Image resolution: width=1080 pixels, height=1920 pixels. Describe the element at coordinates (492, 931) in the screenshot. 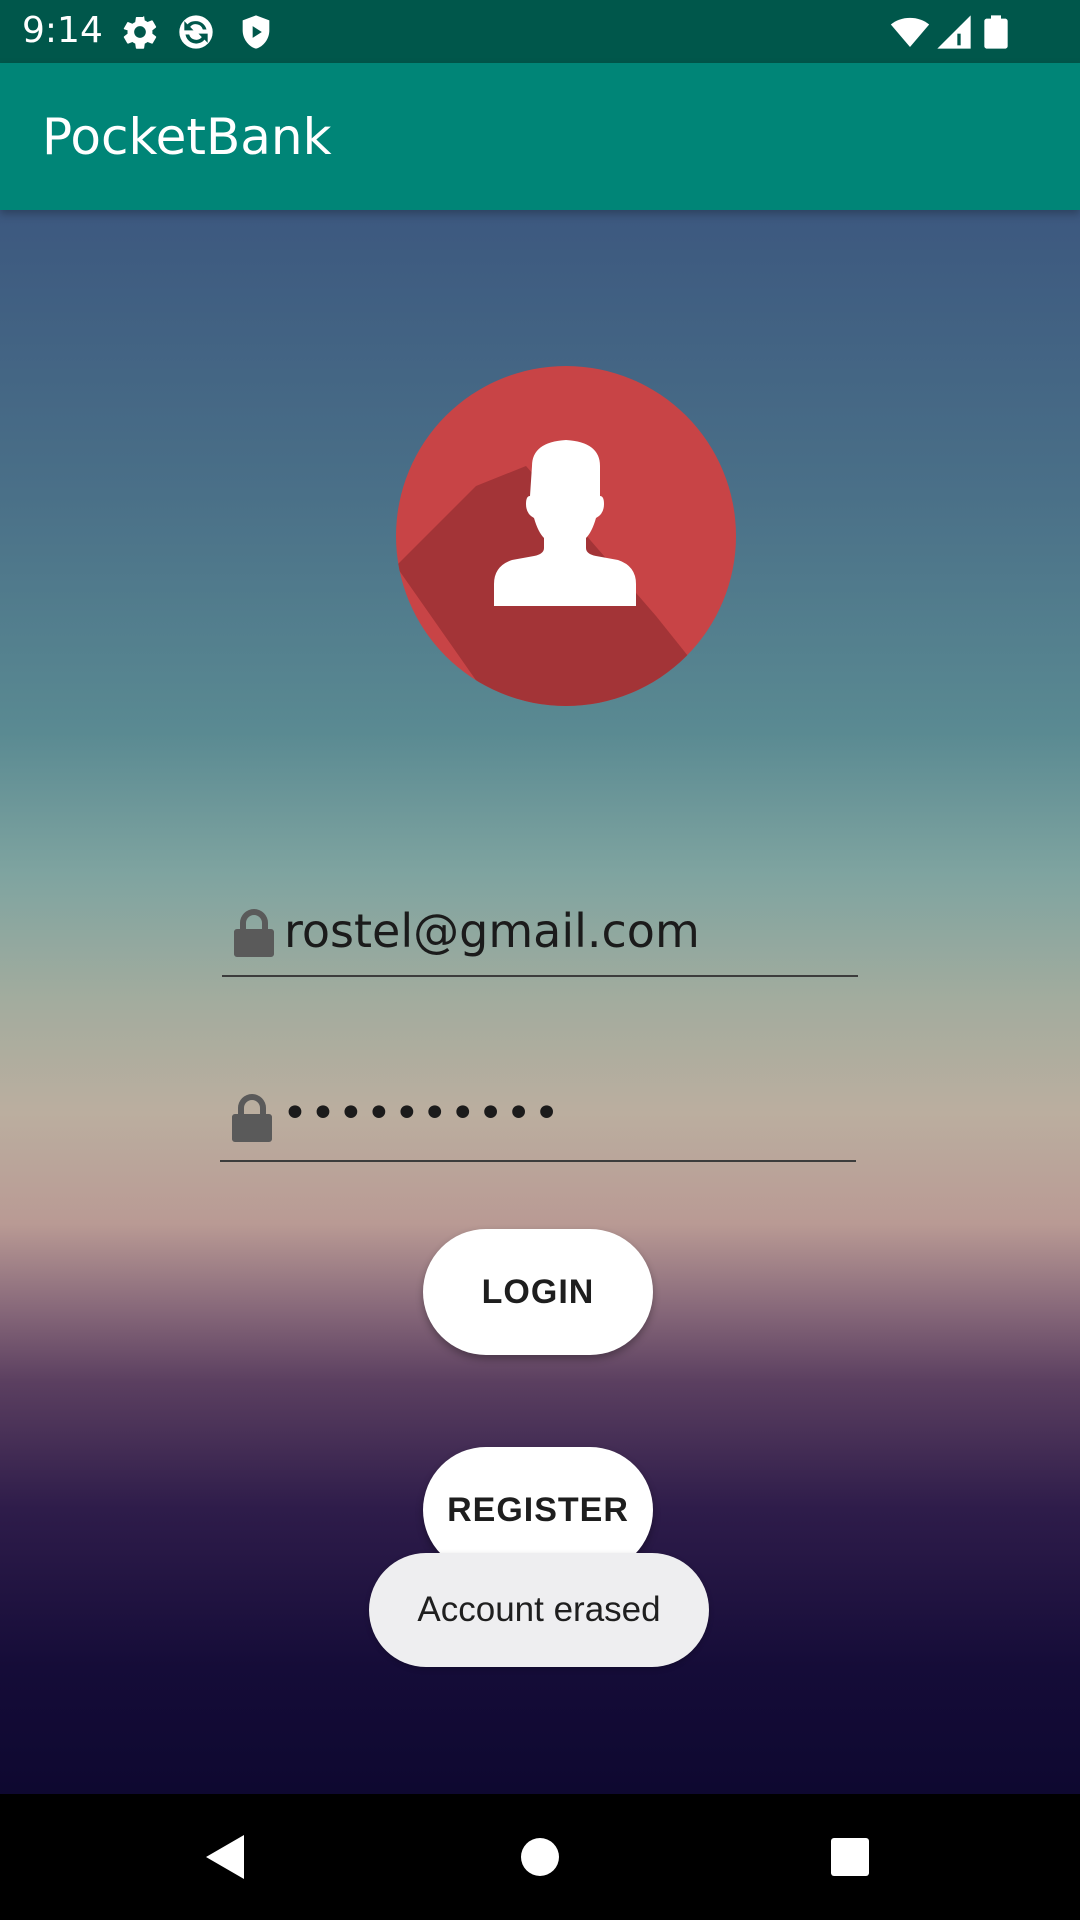

I see `email-value: rostel@gmail.com` at that location.